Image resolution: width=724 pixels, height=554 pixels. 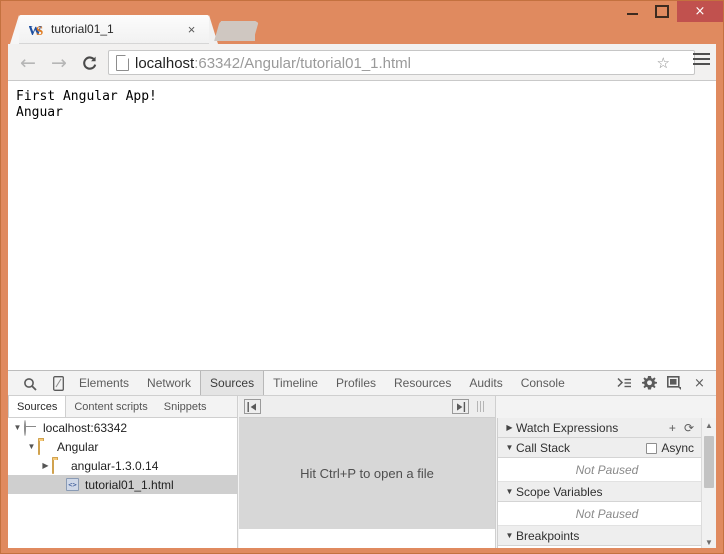 What do you see at coordinates (367, 473) in the screenshot?
I see `editor-empty-state: Hit Ctrl+P to open a file` at bounding box center [367, 473].